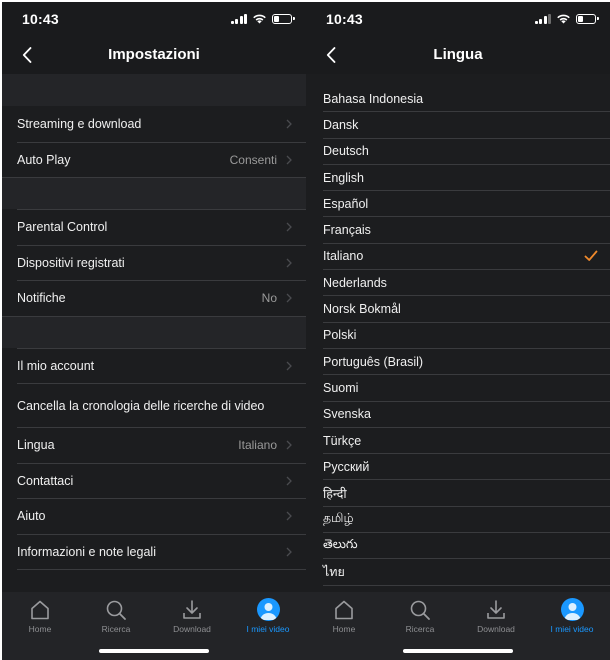  What do you see at coordinates (466, 467) in the screenshot?
I see `language-row: Русский` at bounding box center [466, 467].